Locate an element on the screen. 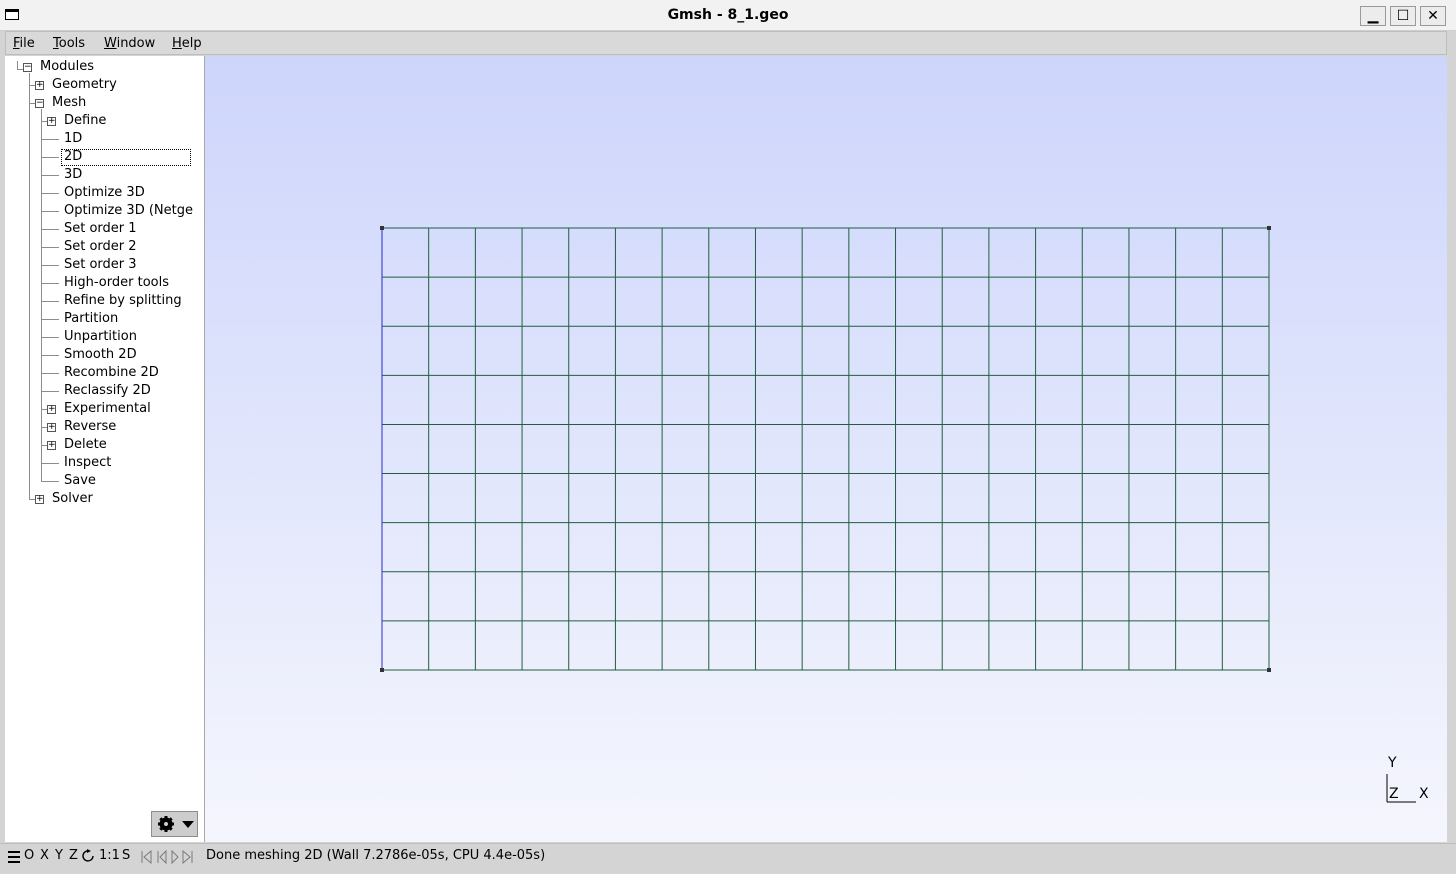  menu-window: Window is located at coordinates (129, 43).